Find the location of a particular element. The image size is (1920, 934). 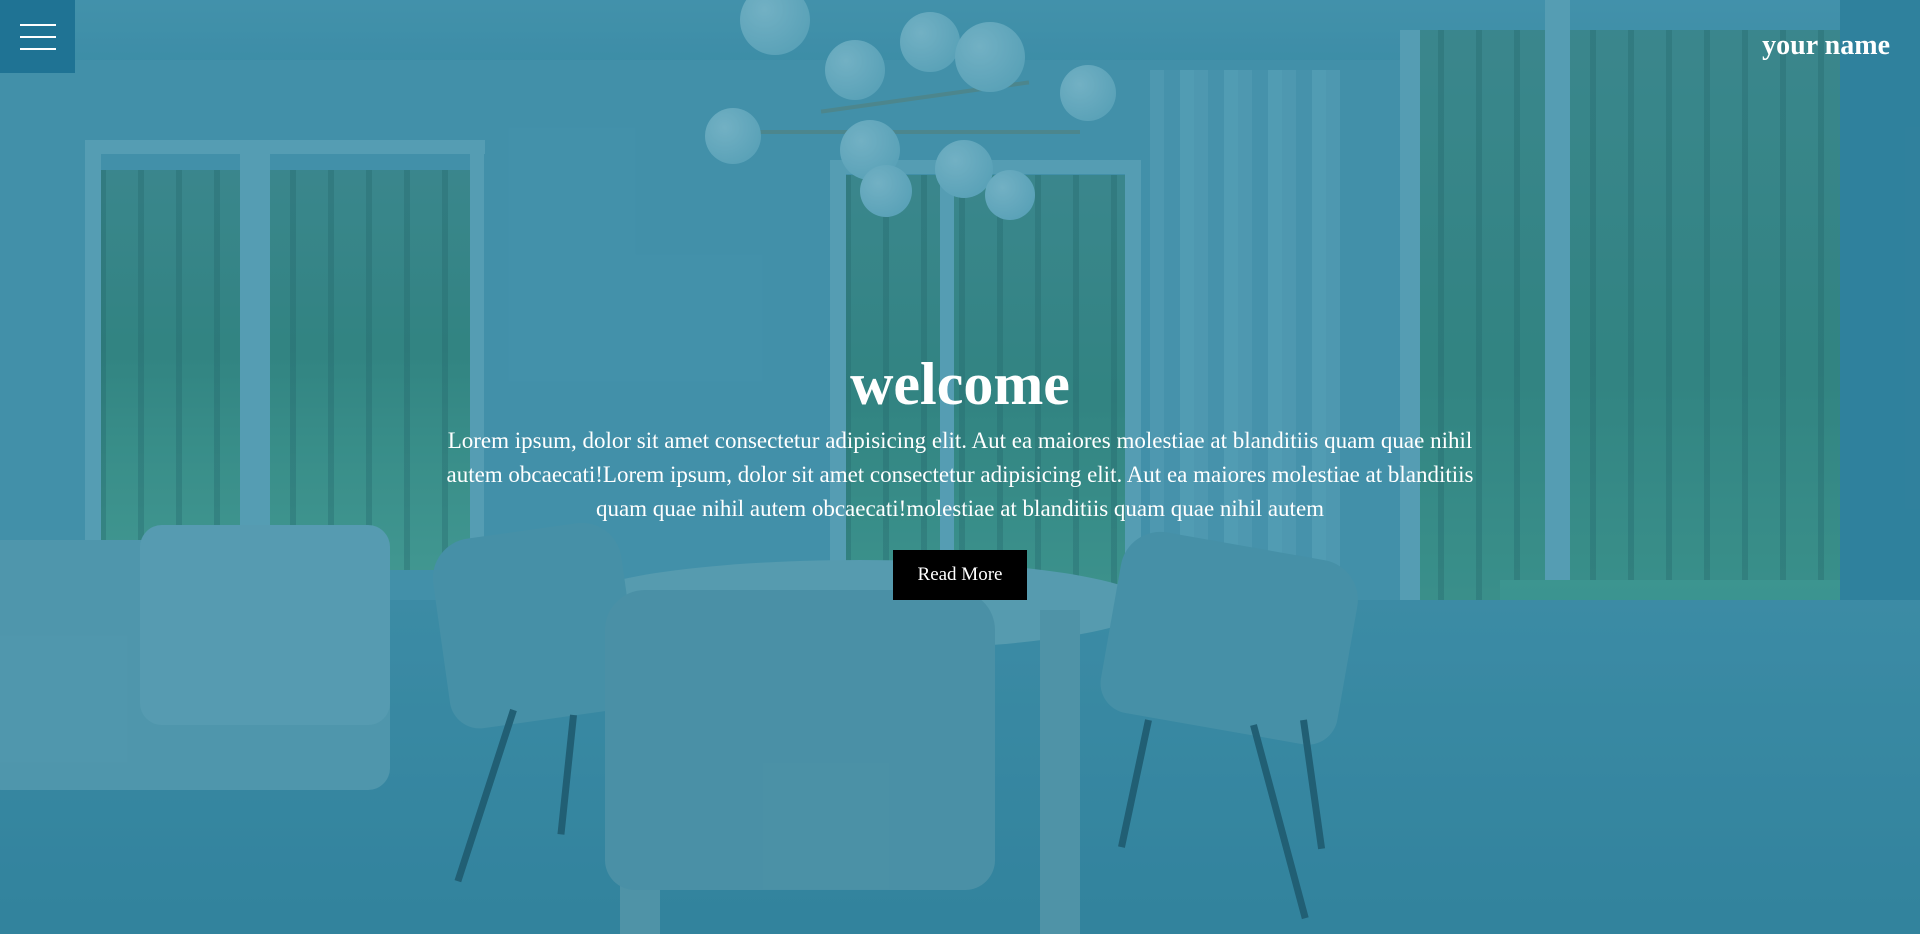

hamburger-menu-icon is located at coordinates (37, 24).